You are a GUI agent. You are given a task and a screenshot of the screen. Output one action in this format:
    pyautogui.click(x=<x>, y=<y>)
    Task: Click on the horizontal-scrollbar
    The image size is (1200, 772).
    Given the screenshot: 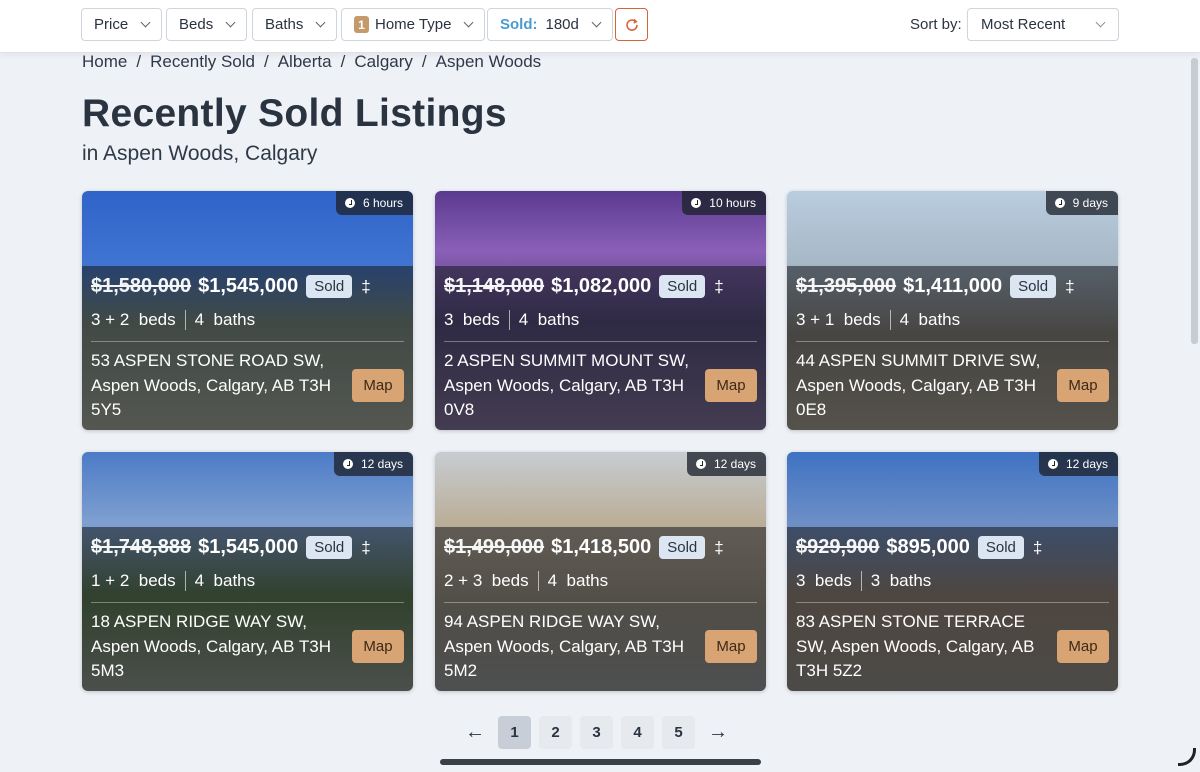 What is the action you would take?
    pyautogui.click(x=600, y=762)
    